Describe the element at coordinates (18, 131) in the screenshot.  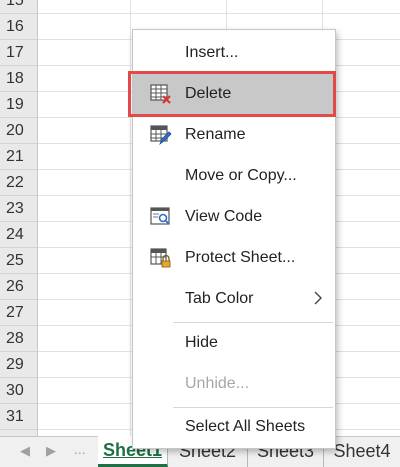
I see `row-number: 20` at that location.